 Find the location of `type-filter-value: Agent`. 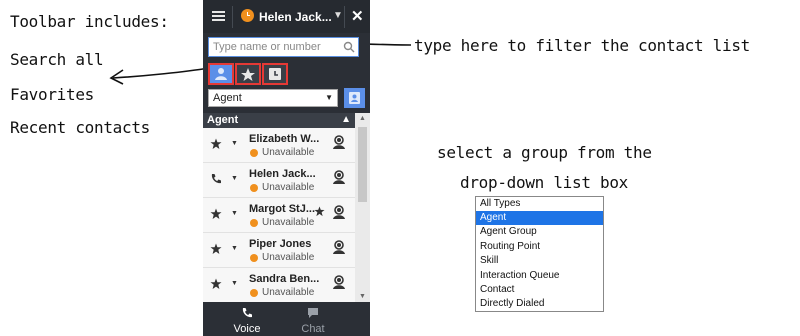

type-filter-value: Agent is located at coordinates (227, 98).